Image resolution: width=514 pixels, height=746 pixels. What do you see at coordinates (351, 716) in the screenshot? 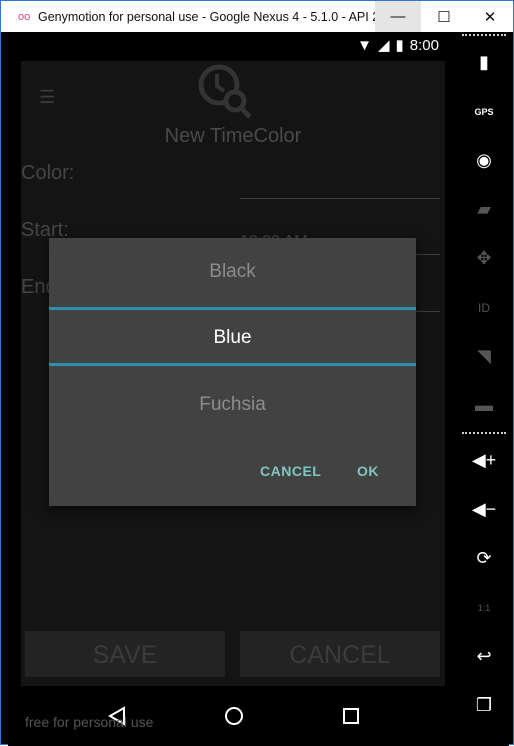
I see `recents-icon` at bounding box center [351, 716].